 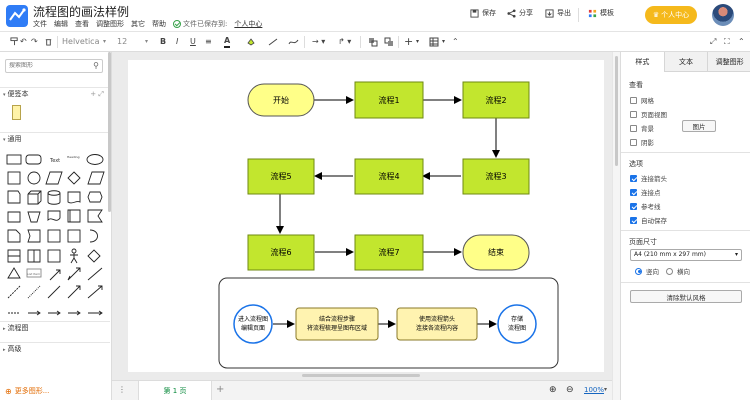 What do you see at coordinates (16, 112) in the screenshot?
I see `scratchpad-note` at bounding box center [16, 112].